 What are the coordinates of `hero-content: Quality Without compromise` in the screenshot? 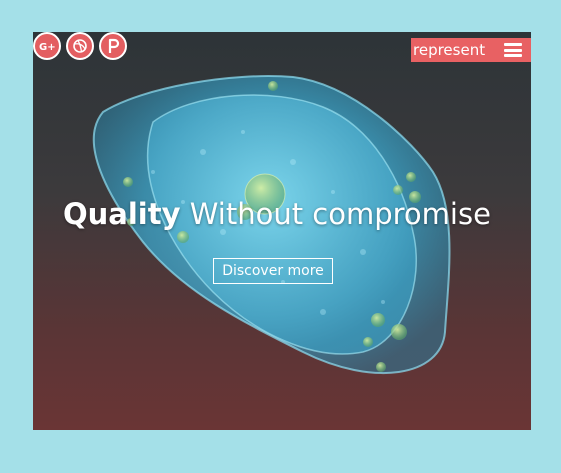 It's located at (282, 214).